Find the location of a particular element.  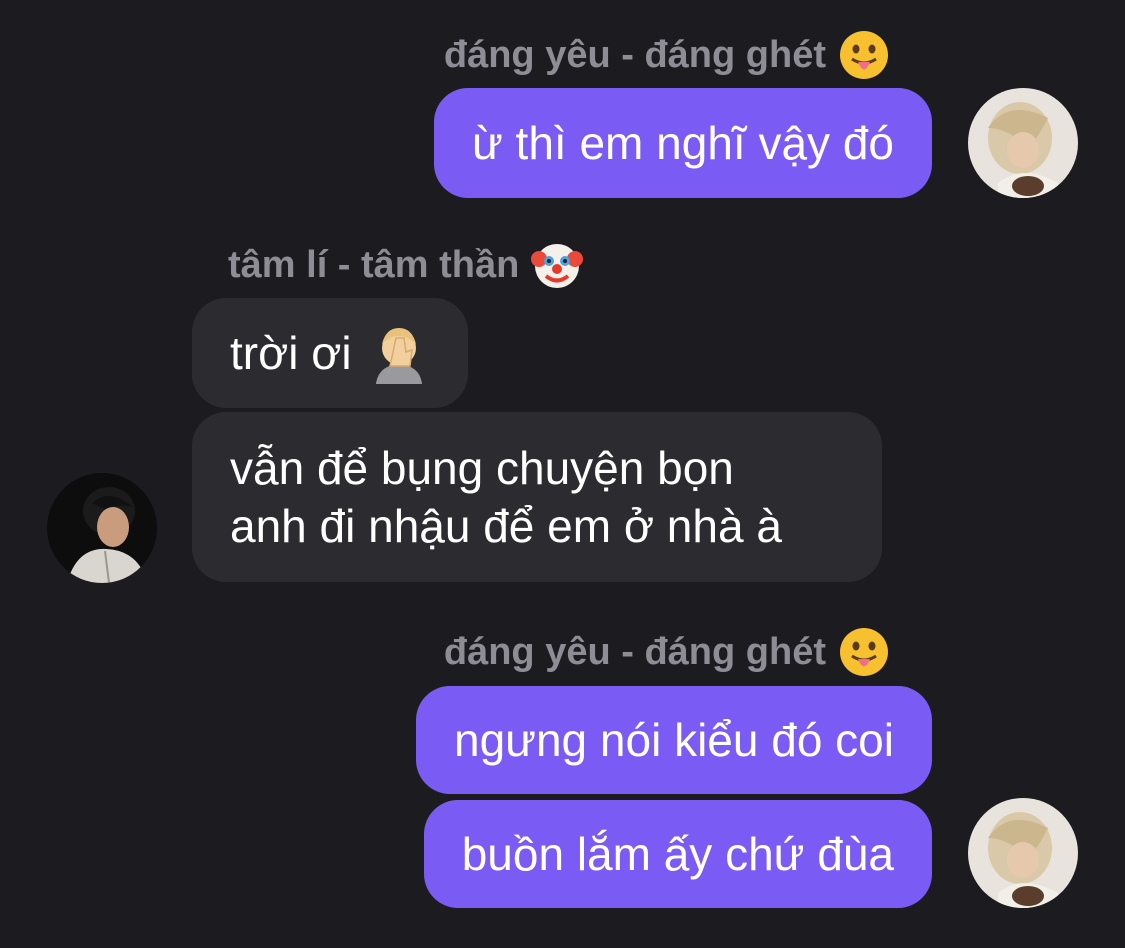

incoming-message-bubble: trời ơi is located at coordinates (330, 353).